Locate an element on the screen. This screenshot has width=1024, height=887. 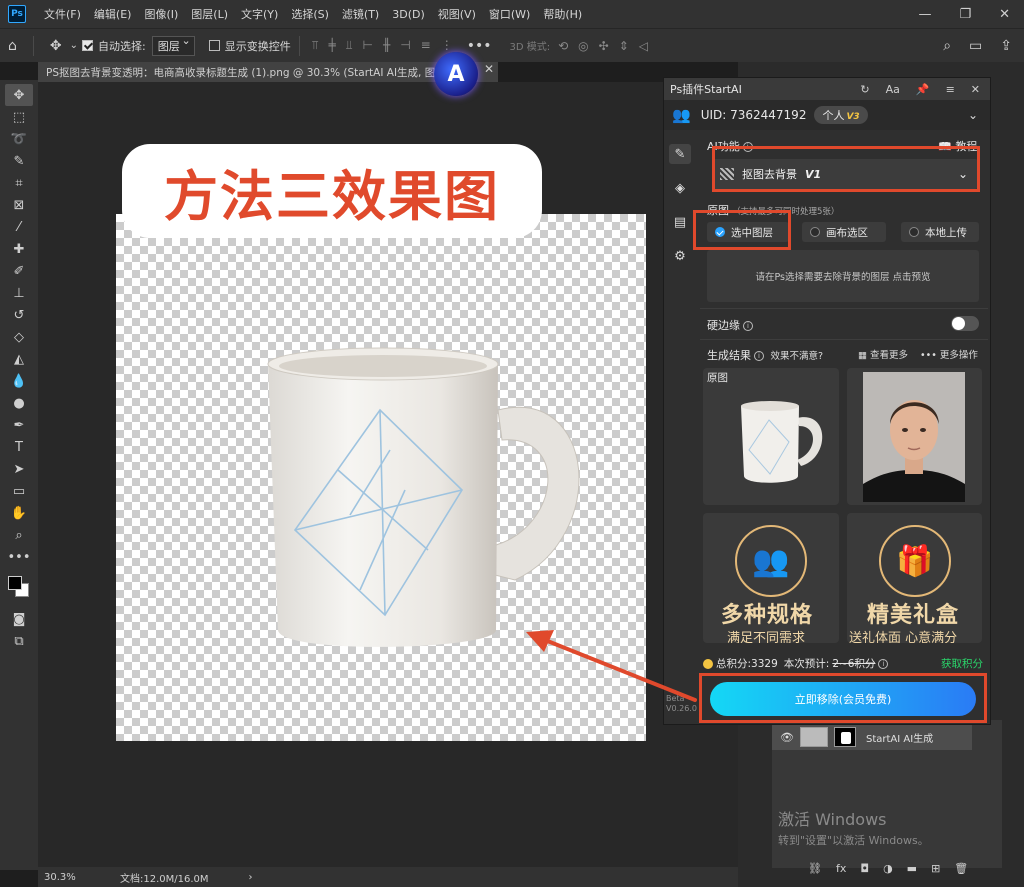
menu-edit: 编辑(E) is located at coordinates (113, 14).